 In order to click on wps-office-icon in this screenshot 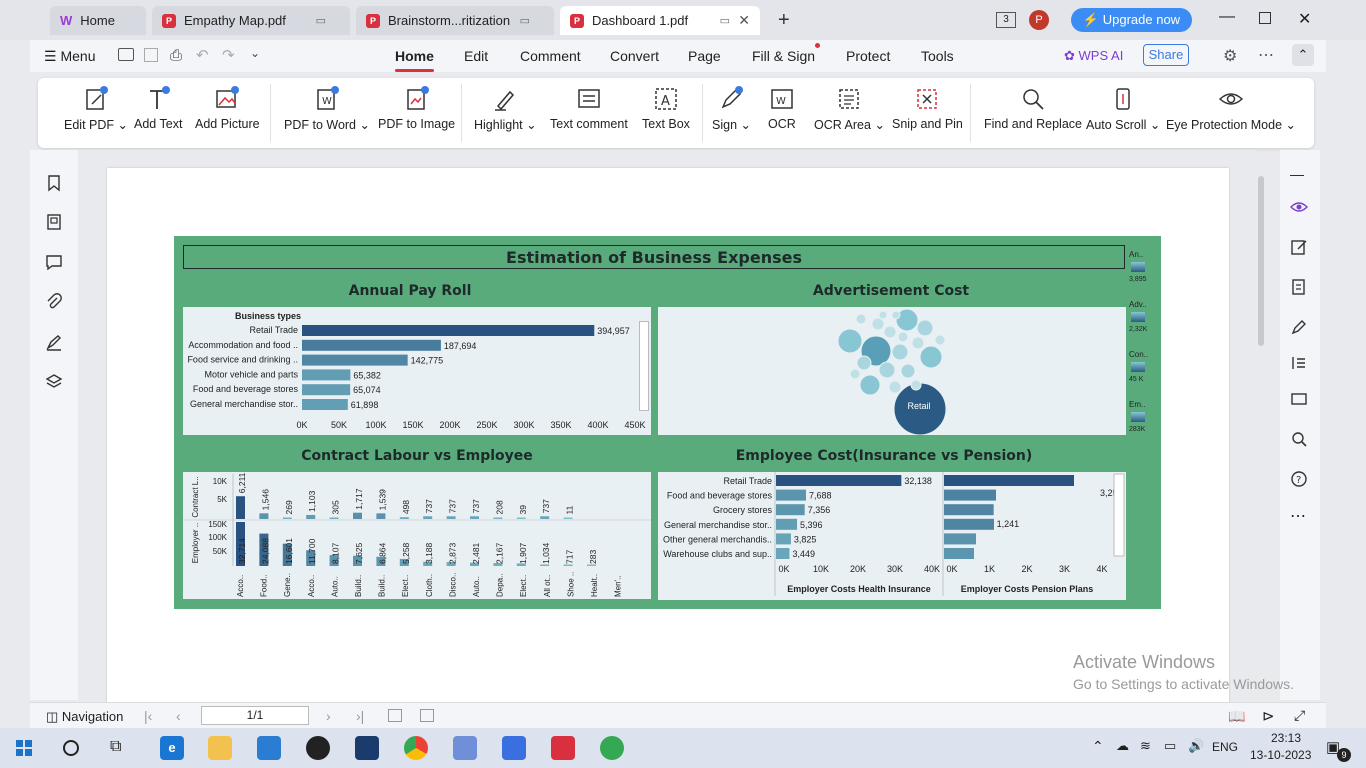, I will do `click(563, 748)`.